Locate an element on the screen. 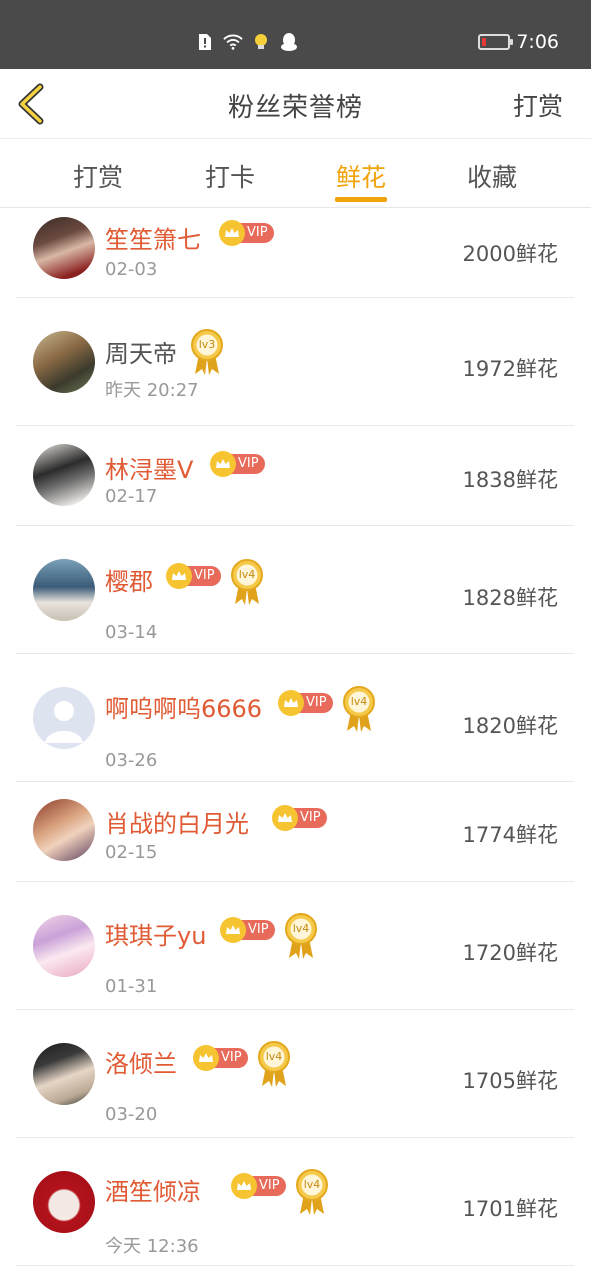 The image size is (591, 1280). list-item: 洛倾兰 VIP lv4 03-20 1705鲜花 is located at coordinates (295, 1074).